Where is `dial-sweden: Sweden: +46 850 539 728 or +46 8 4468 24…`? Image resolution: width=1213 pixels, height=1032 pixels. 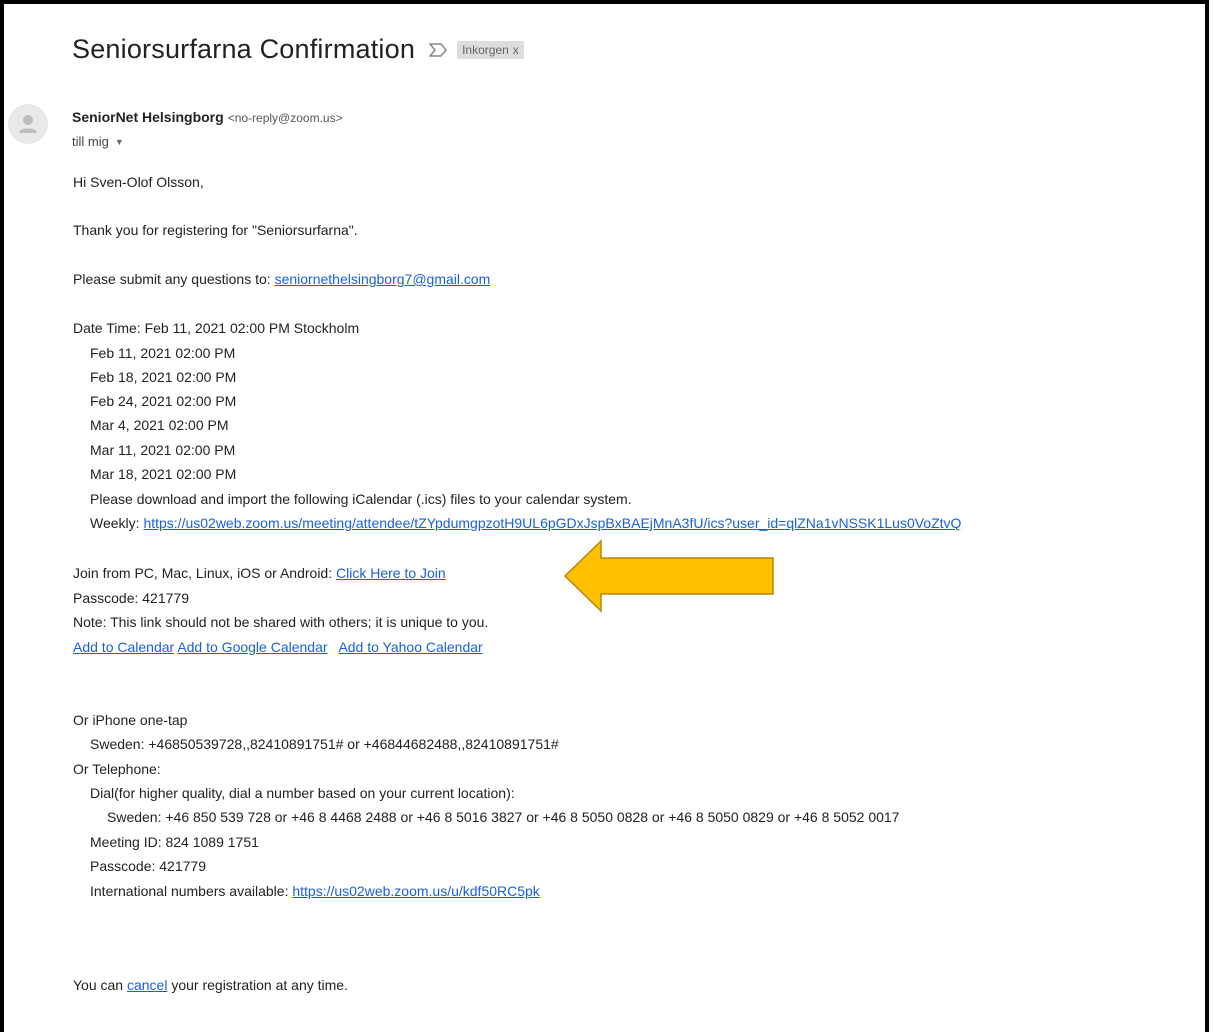
dial-sweden: Sweden: +46 850 539 728 or +46 8 4468 24… is located at coordinates (503, 817).